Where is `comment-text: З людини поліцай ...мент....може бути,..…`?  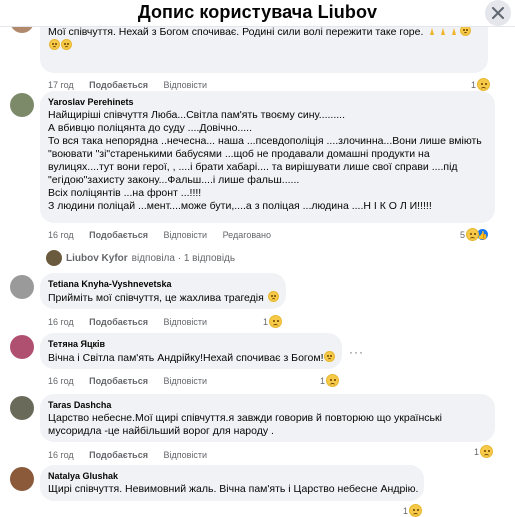 comment-text: З людини поліцай ...мент....може бути,..… is located at coordinates (240, 206).